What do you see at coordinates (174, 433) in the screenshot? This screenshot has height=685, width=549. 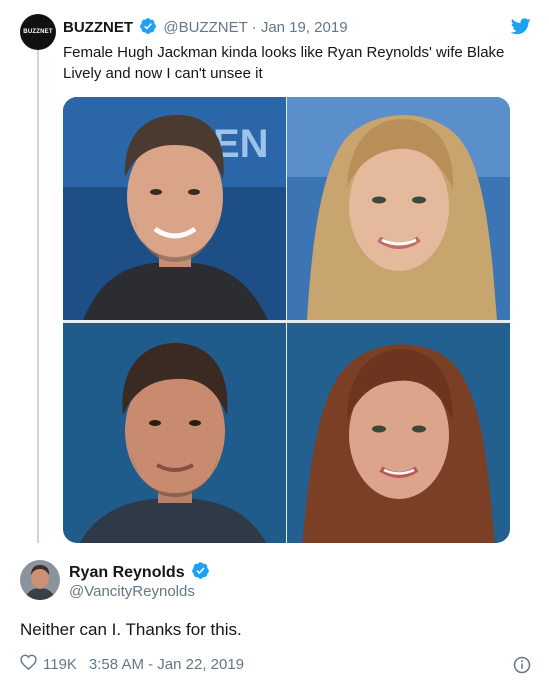 I see `photo-bottom-left` at bounding box center [174, 433].